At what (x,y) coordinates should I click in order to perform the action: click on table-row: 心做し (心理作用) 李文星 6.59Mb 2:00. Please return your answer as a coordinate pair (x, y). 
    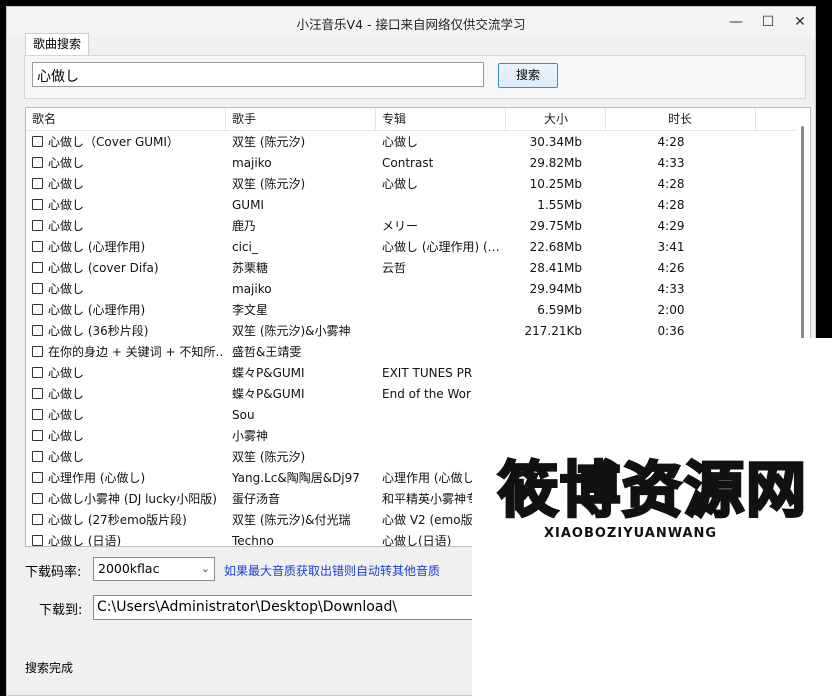
    Looking at the image, I should click on (411, 310).